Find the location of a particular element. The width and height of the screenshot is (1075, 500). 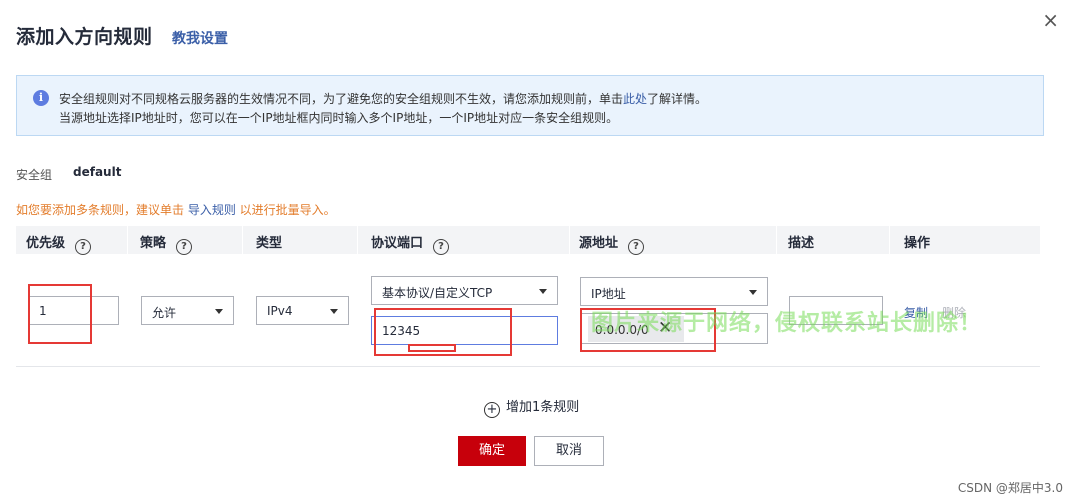

header-priority: 优先级? is located at coordinates (59, 243).